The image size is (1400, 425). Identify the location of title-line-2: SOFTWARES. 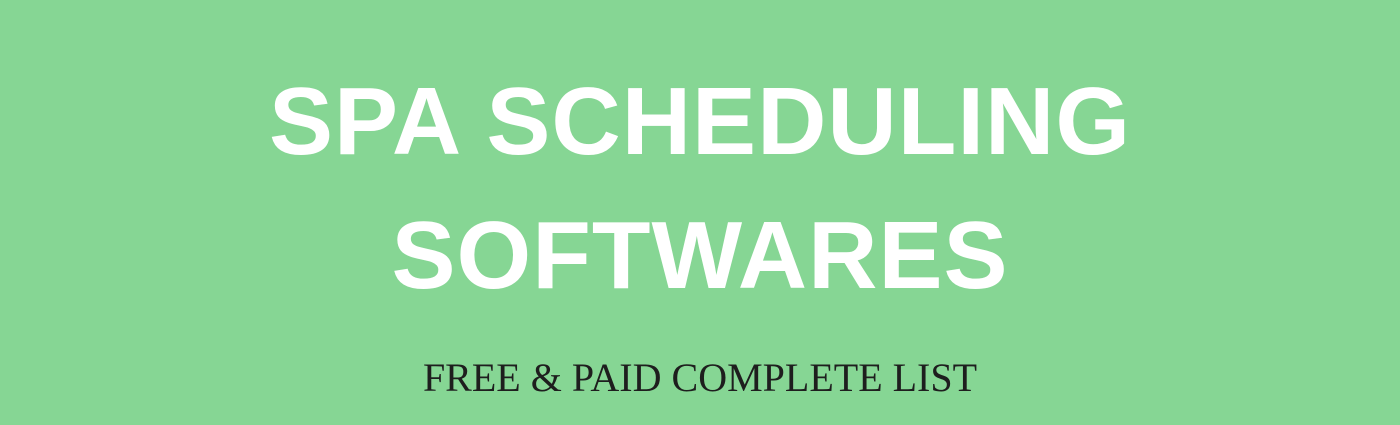
(700, 255).